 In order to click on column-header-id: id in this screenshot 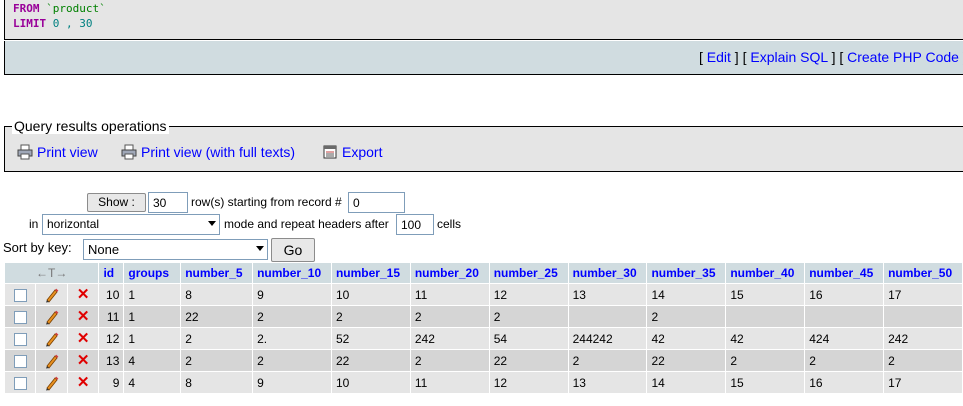, I will do `click(111, 273)`.